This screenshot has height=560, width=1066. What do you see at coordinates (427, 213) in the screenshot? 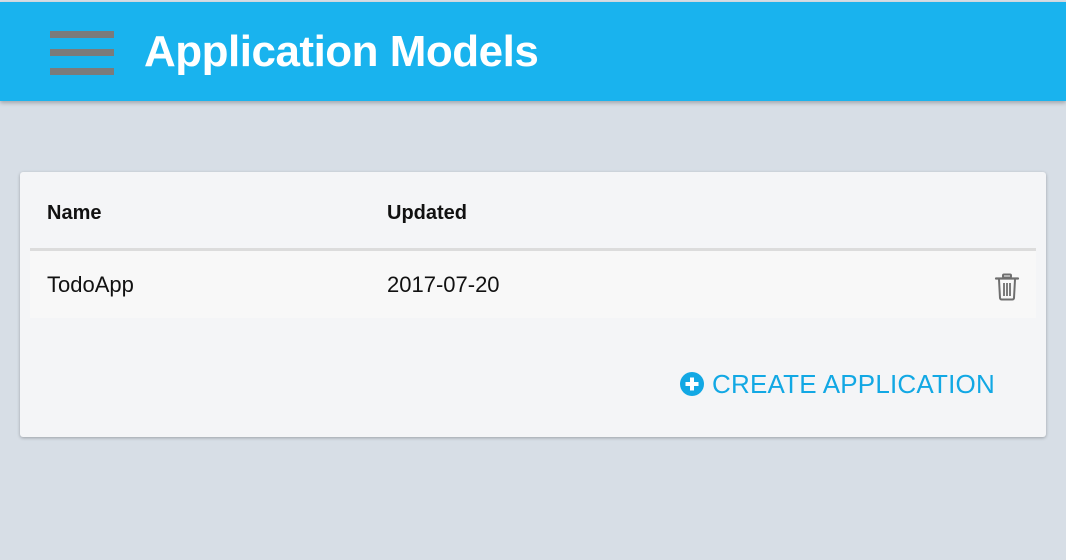
I see `column-header-updated: Updated` at bounding box center [427, 213].